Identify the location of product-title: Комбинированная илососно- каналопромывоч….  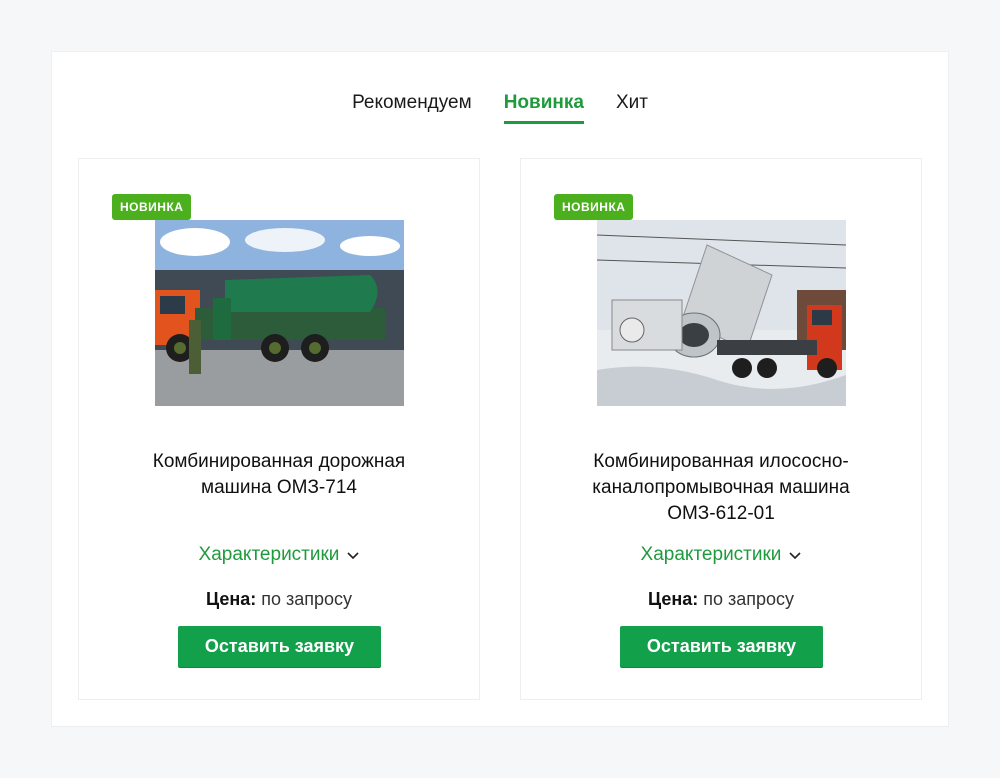
(721, 488).